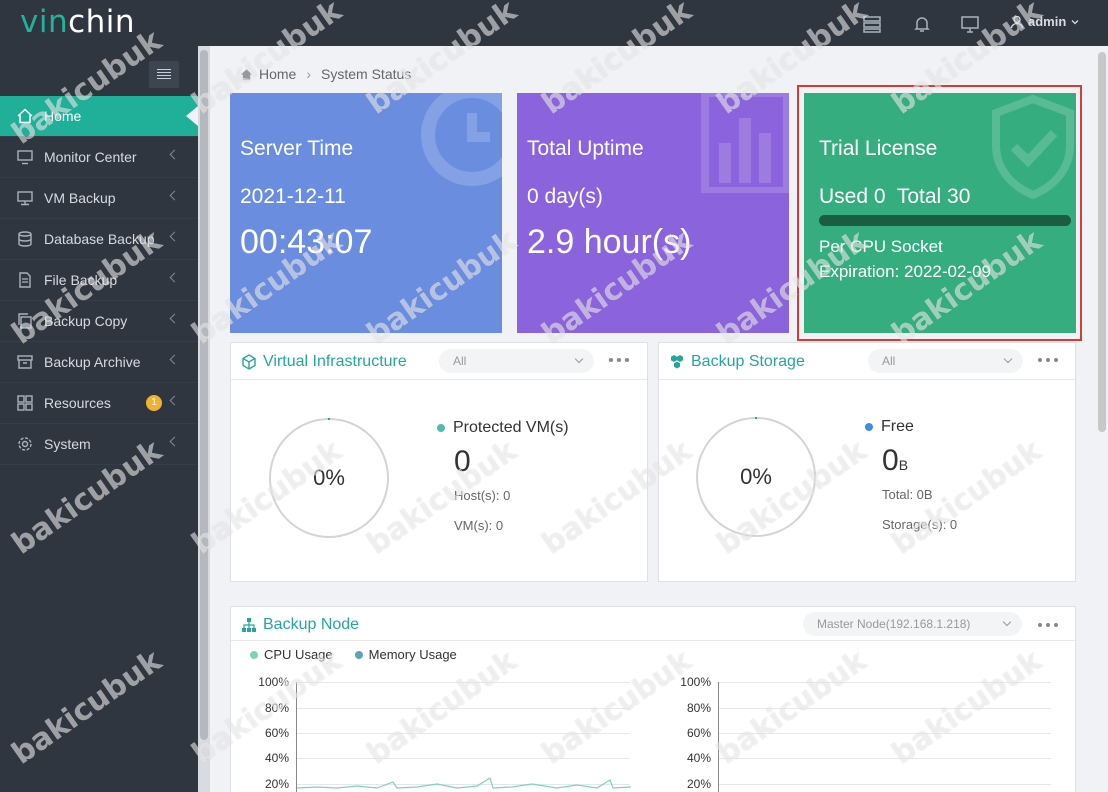  What do you see at coordinates (698, 708) in the screenshot?
I see `y-tick-label: 80%` at bounding box center [698, 708].